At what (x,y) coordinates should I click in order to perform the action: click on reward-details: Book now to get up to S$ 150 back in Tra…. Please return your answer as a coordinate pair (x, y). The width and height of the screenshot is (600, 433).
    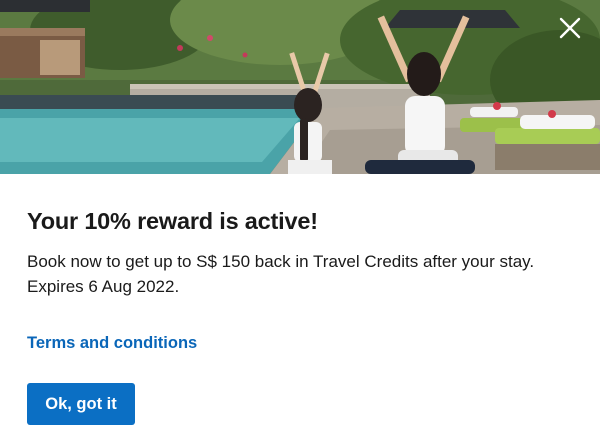
    Looking at the image, I should click on (281, 261).